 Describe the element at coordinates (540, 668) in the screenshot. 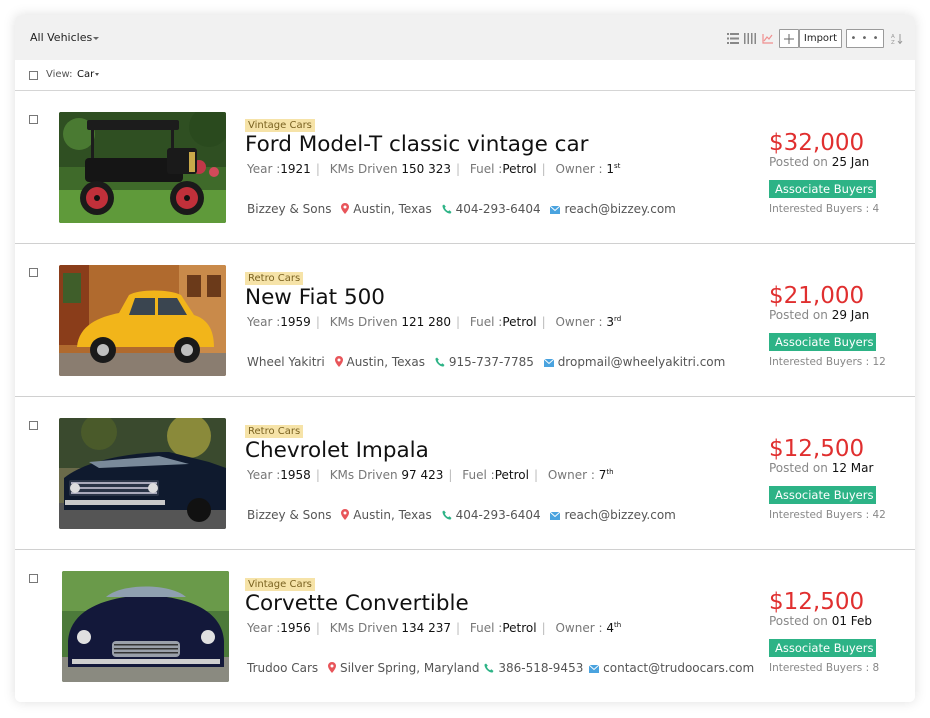

I see `phone-number: 386-518-9453` at that location.